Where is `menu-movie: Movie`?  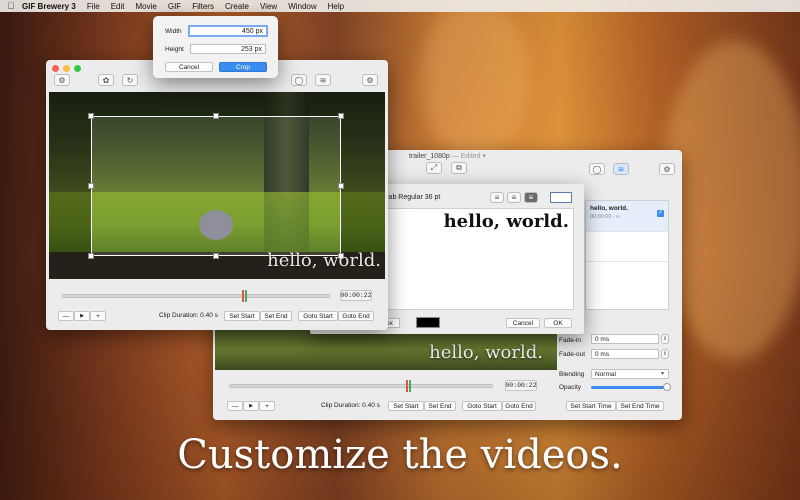 menu-movie: Movie is located at coordinates (146, 6).